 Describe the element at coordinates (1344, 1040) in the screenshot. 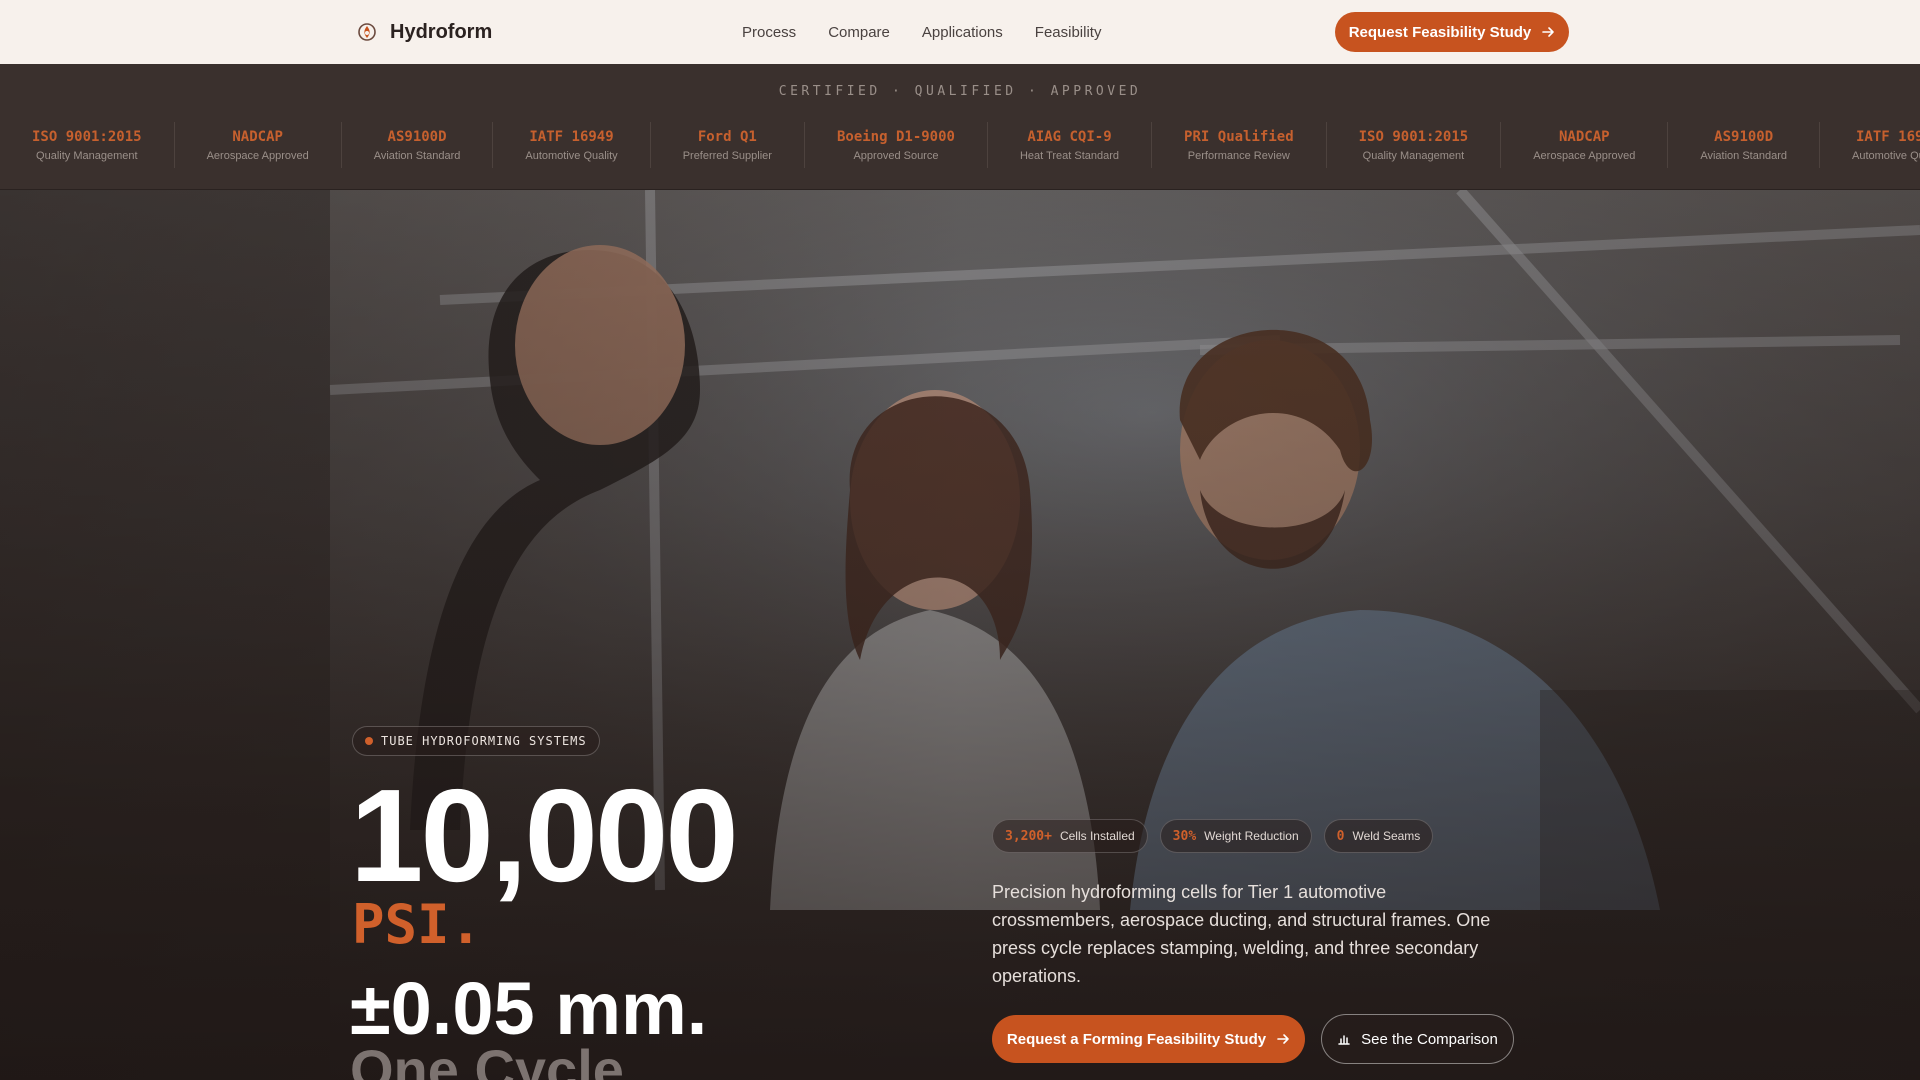

I see `bar-chart-icon` at that location.